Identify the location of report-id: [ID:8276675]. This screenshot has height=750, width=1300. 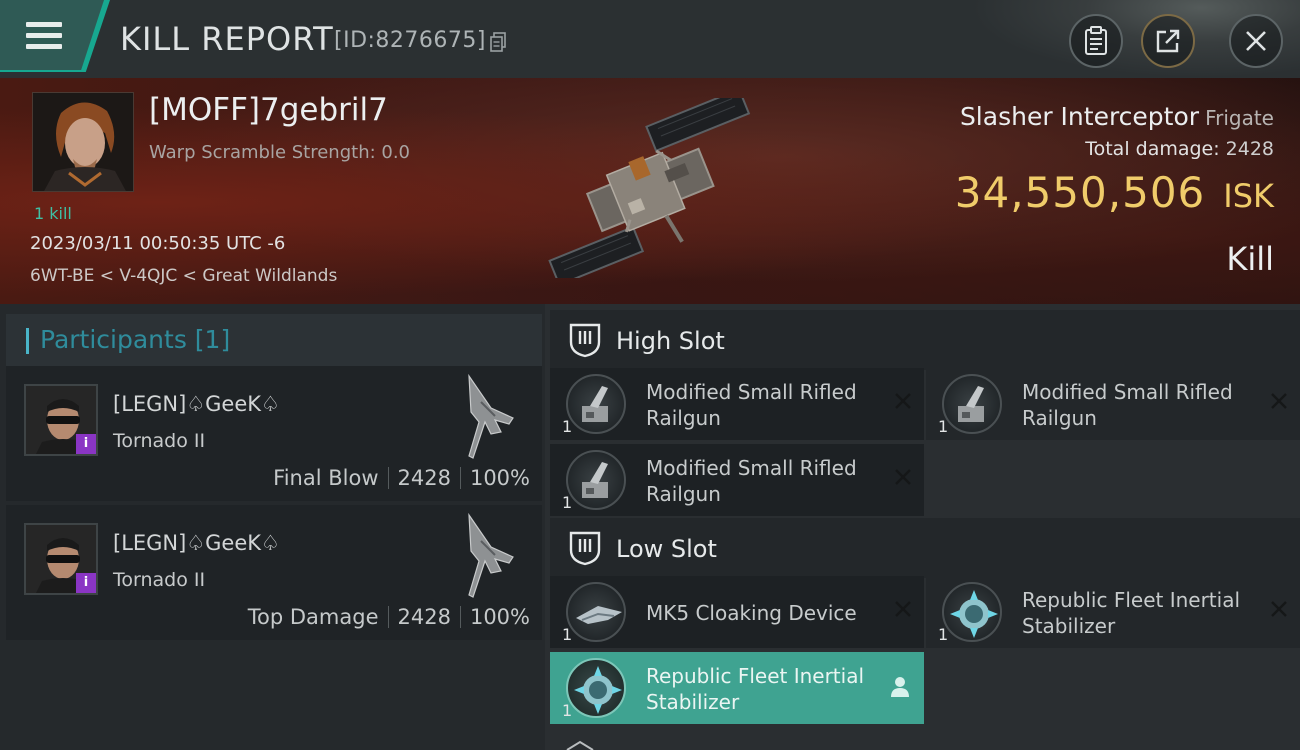
(410, 40).